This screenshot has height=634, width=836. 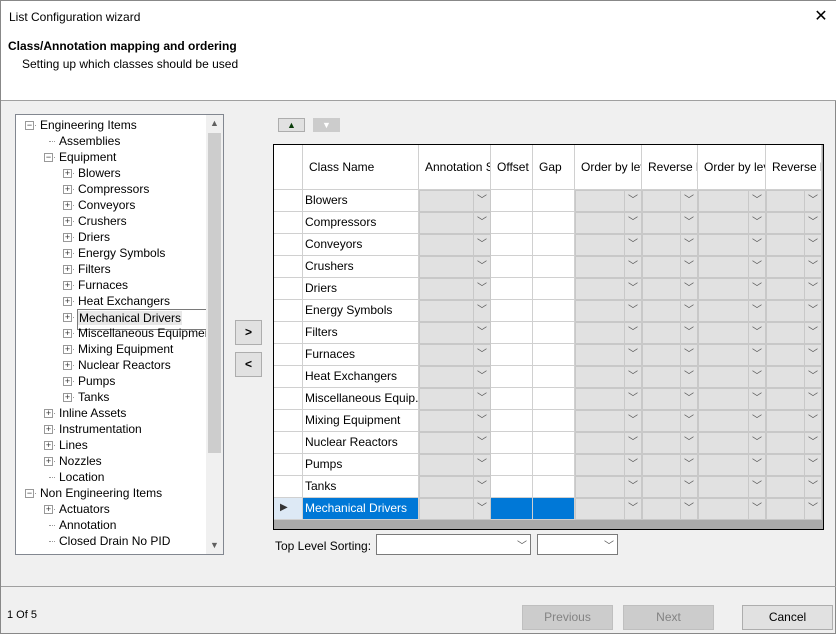 I want to click on top-level-sorting-select: ﹀, so click(x=453, y=544).